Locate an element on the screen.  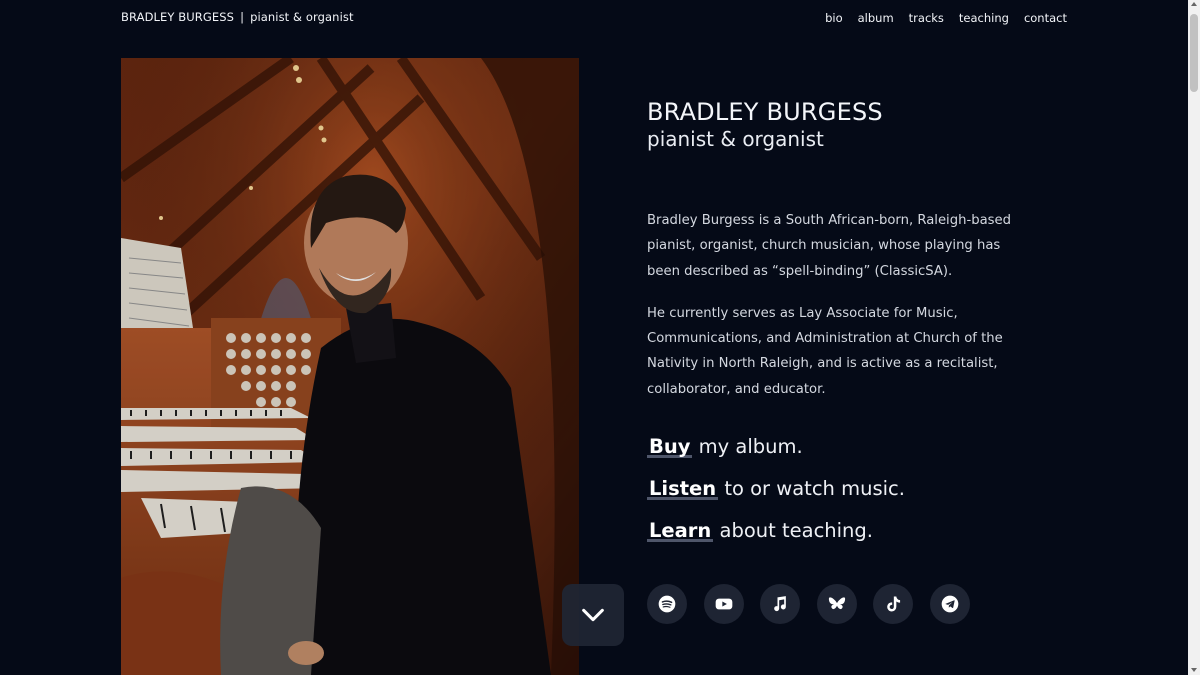
scroll-down-arrow-icon is located at coordinates (1194, 670).